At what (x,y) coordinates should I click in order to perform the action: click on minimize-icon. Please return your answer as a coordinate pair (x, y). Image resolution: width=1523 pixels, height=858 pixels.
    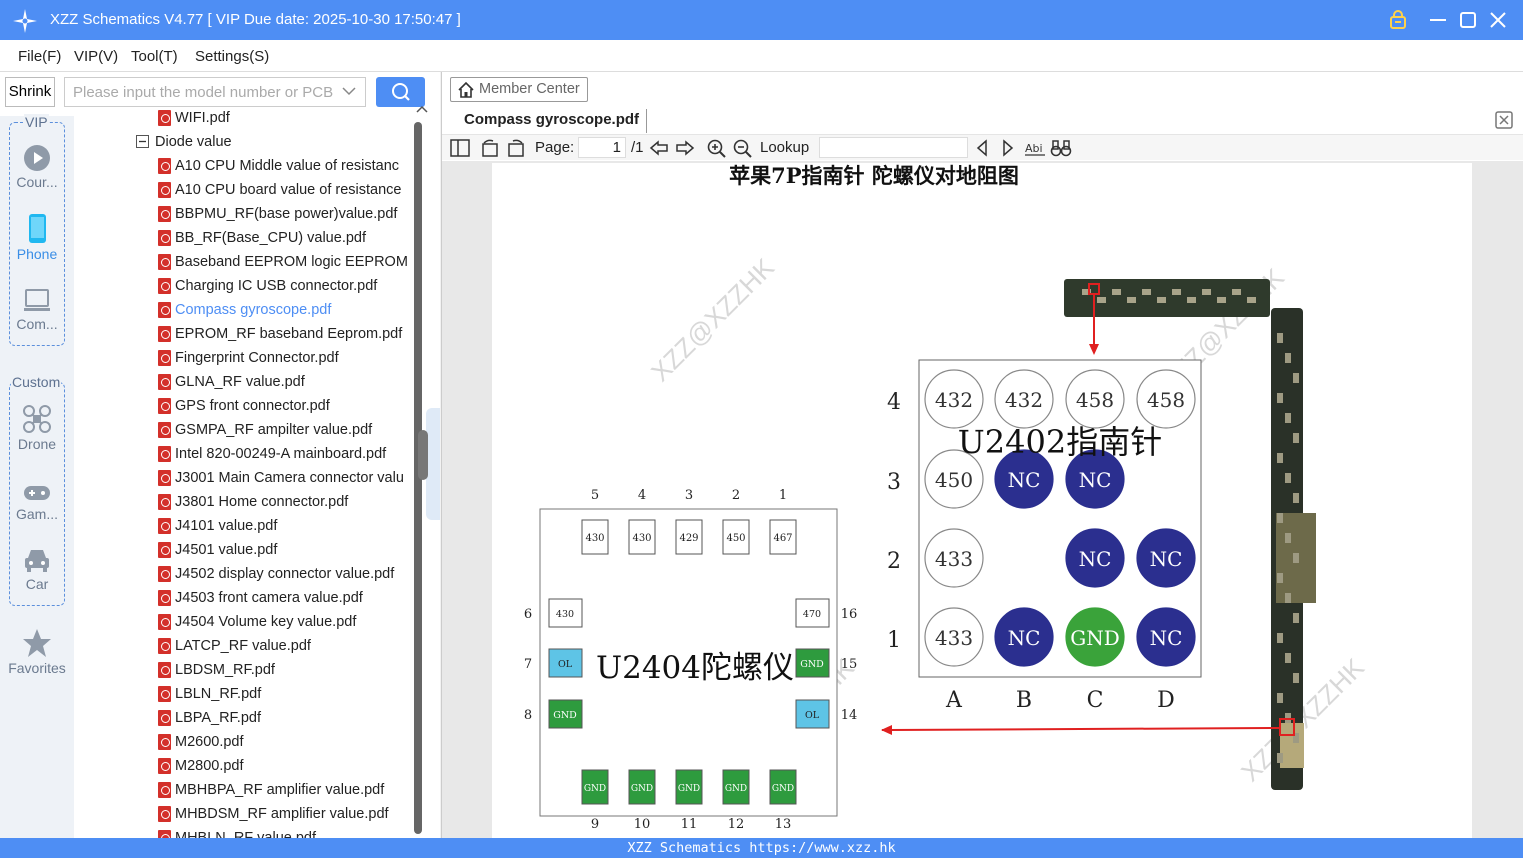
    Looking at the image, I should click on (1438, 20).